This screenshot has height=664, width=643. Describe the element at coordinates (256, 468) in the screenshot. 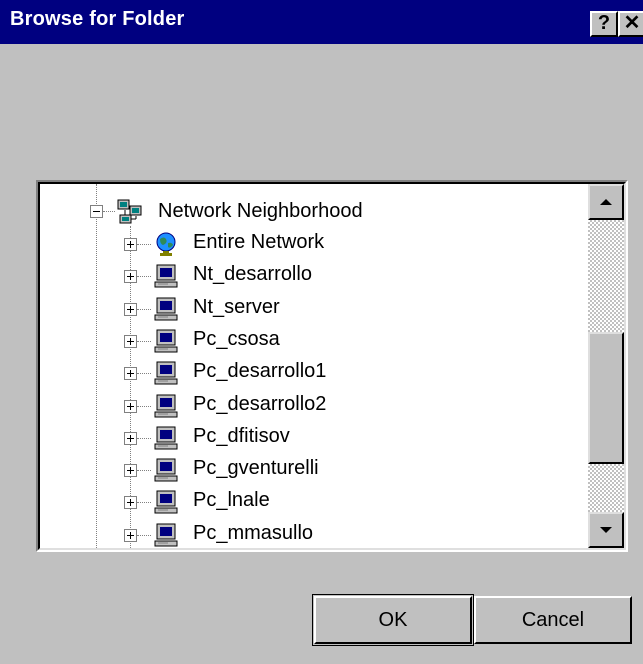

I see `tree-item-label: Pc_gventurelli` at that location.